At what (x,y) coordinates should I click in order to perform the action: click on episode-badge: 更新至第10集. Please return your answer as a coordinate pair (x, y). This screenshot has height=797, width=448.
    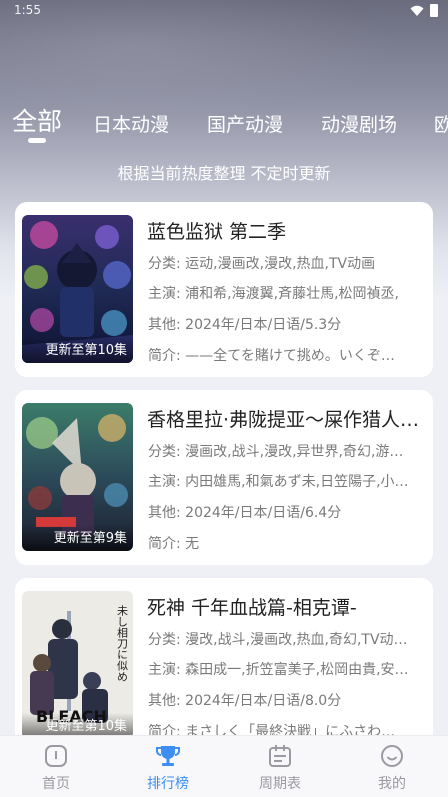
    Looking at the image, I should click on (77, 350).